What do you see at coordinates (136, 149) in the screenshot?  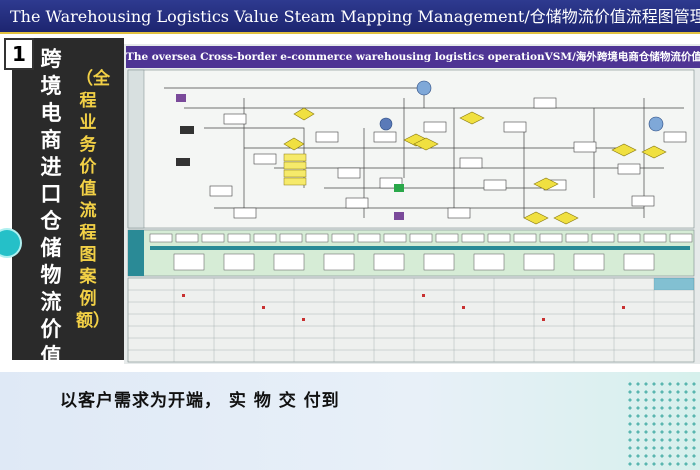 I see `flow-lane-label` at bounding box center [136, 149].